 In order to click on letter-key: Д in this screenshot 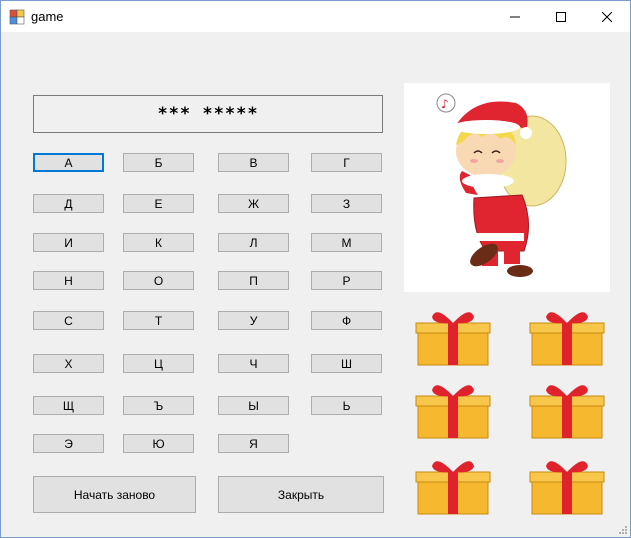, I will do `click(68, 203)`.